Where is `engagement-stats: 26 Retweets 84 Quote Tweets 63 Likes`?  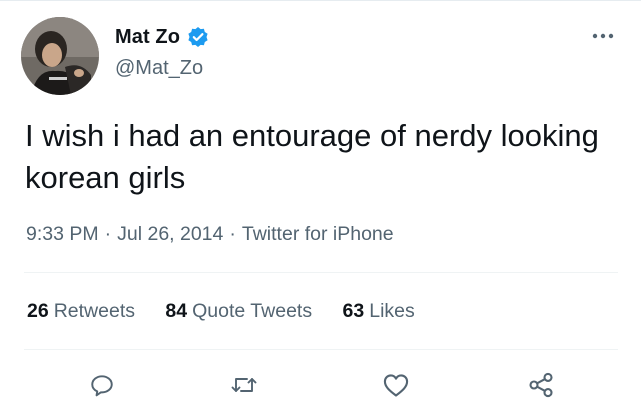
engagement-stats: 26 Retweets 84 Quote Tweets 63 Likes is located at coordinates (233, 311).